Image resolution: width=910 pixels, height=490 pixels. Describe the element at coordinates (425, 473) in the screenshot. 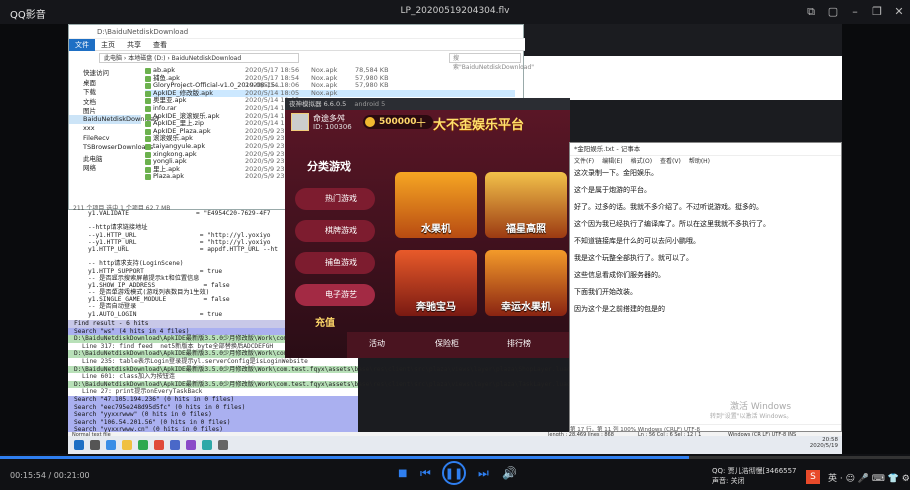

I see `previous-icon: ⏮` at that location.